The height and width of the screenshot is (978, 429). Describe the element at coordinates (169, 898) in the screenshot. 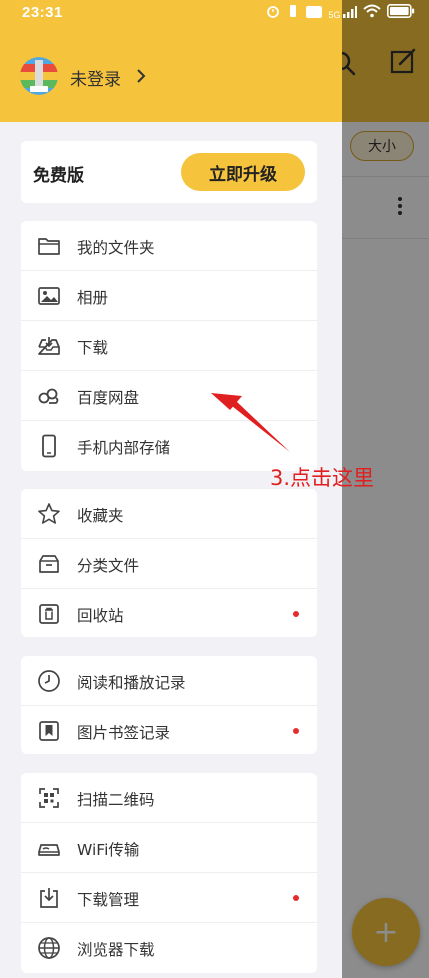

I see `menu-item-download-manager: 下载管理` at that location.